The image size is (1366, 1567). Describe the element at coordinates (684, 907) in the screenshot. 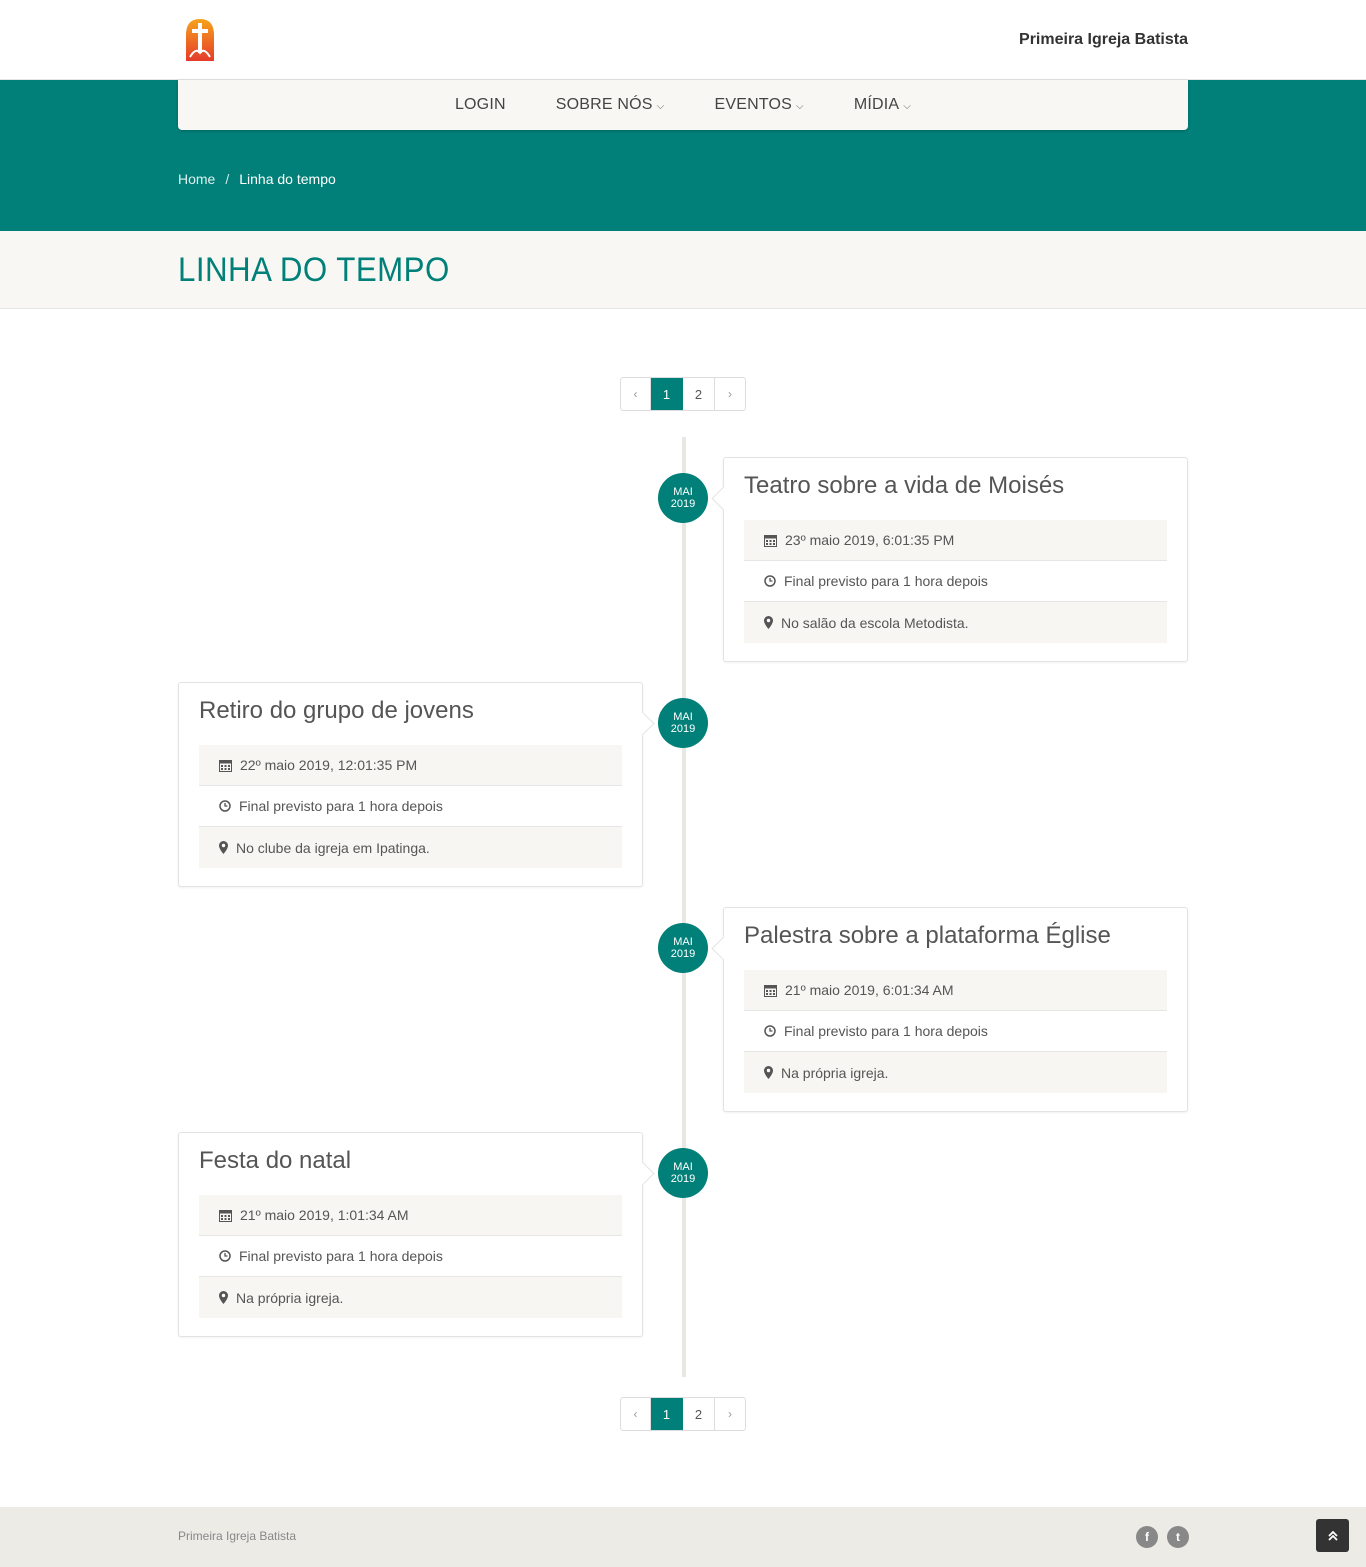

I see `timeline-line` at that location.